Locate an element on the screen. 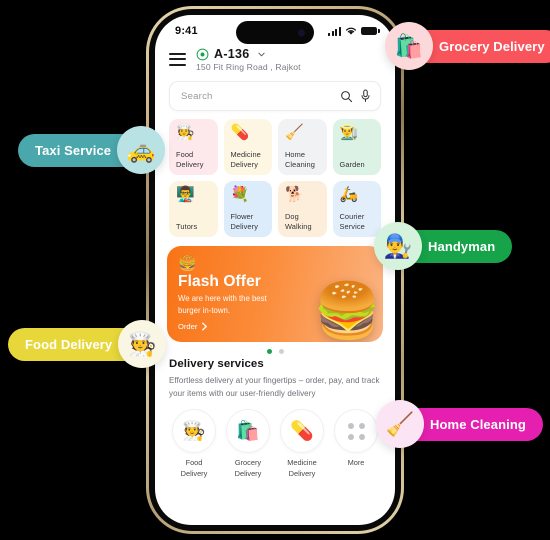  chevron-down-icon is located at coordinates (261, 54).